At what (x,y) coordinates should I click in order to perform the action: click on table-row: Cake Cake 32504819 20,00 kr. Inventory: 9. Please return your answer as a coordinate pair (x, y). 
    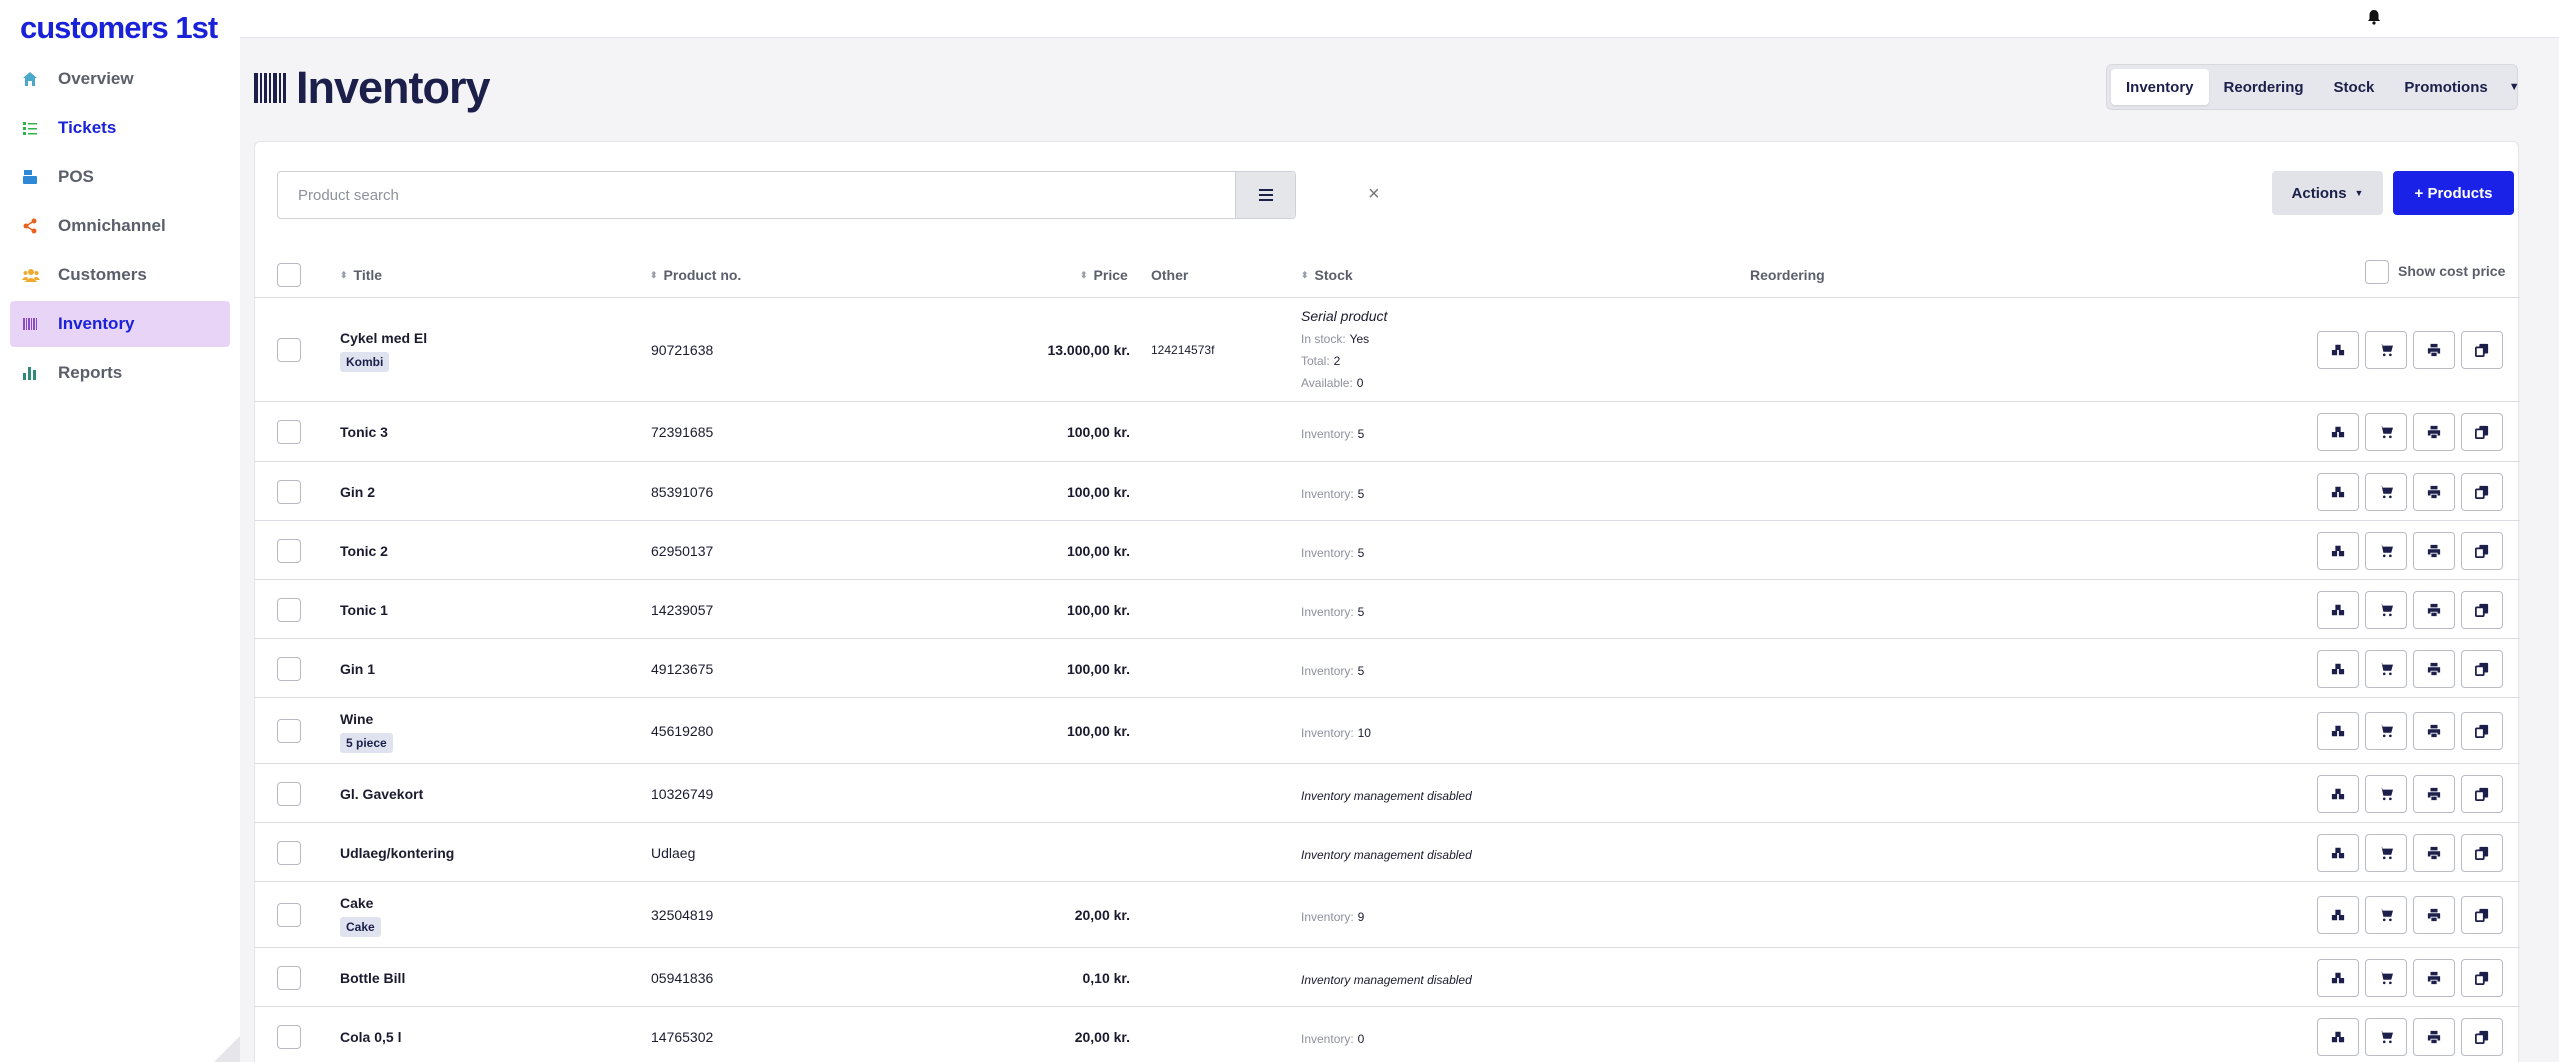
    Looking at the image, I should click on (1387, 915).